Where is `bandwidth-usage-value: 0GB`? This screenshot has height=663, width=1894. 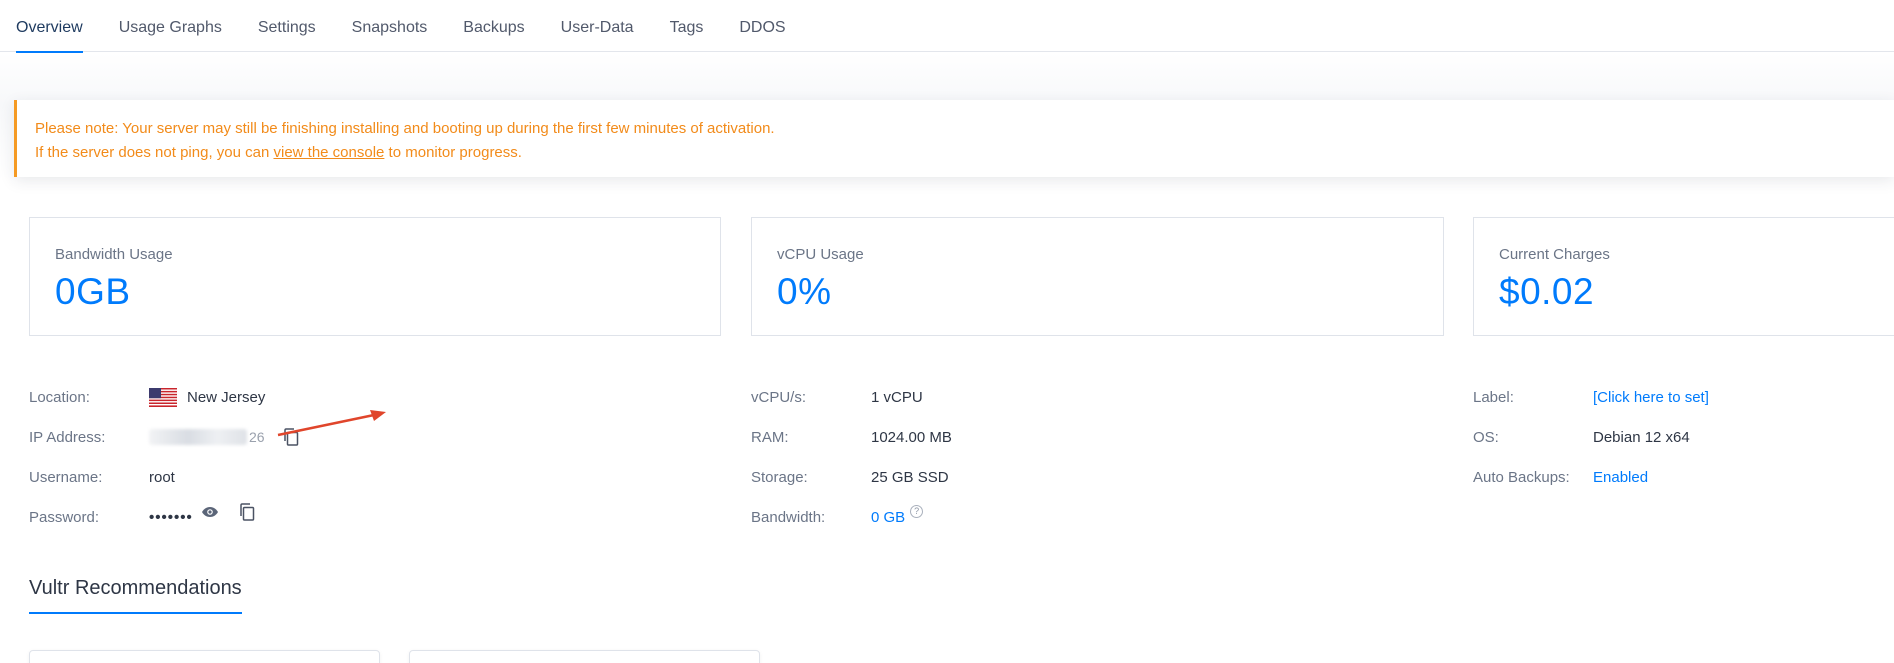
bandwidth-usage-value: 0GB is located at coordinates (93, 291).